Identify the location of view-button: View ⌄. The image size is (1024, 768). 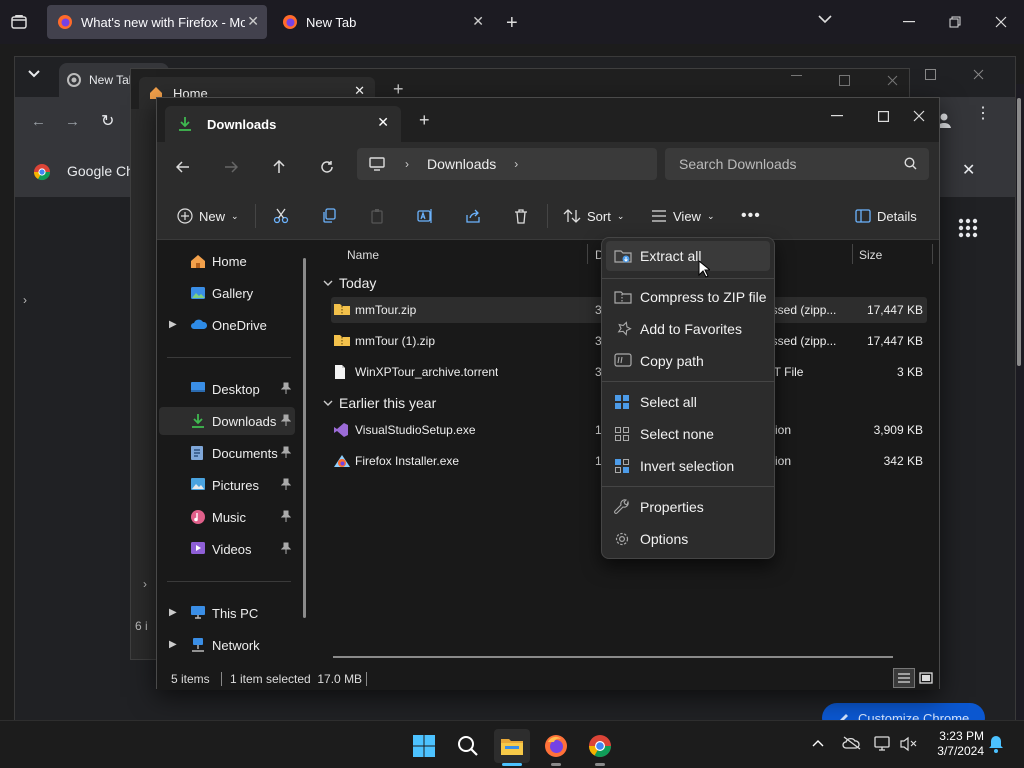
(683, 216).